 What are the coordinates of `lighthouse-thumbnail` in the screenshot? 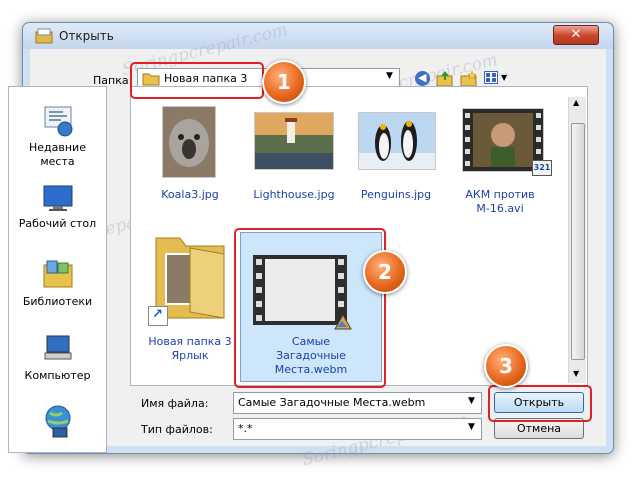 It's located at (294, 141).